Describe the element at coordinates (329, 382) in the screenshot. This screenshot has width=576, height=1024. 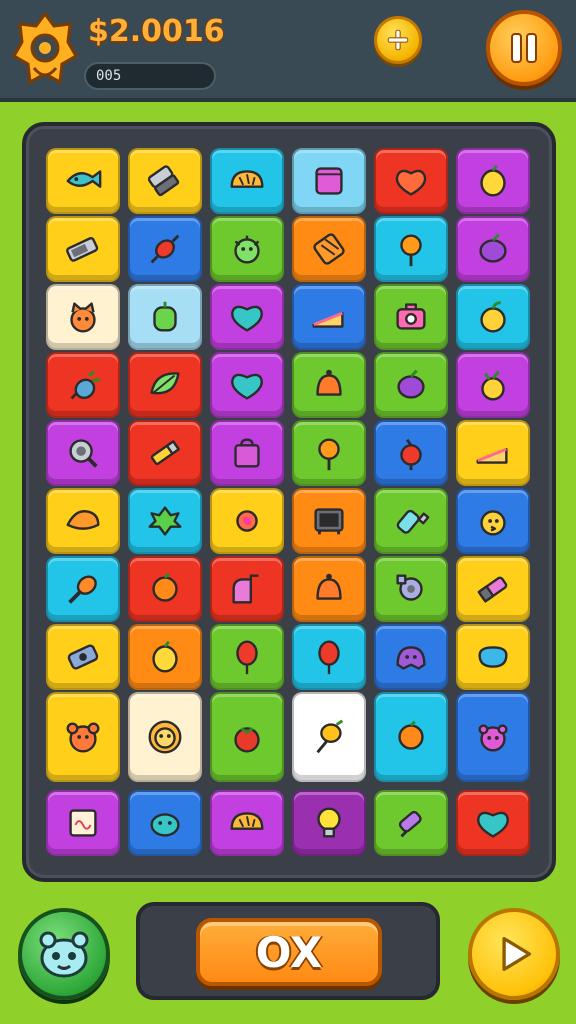
I see `bell-icon` at that location.